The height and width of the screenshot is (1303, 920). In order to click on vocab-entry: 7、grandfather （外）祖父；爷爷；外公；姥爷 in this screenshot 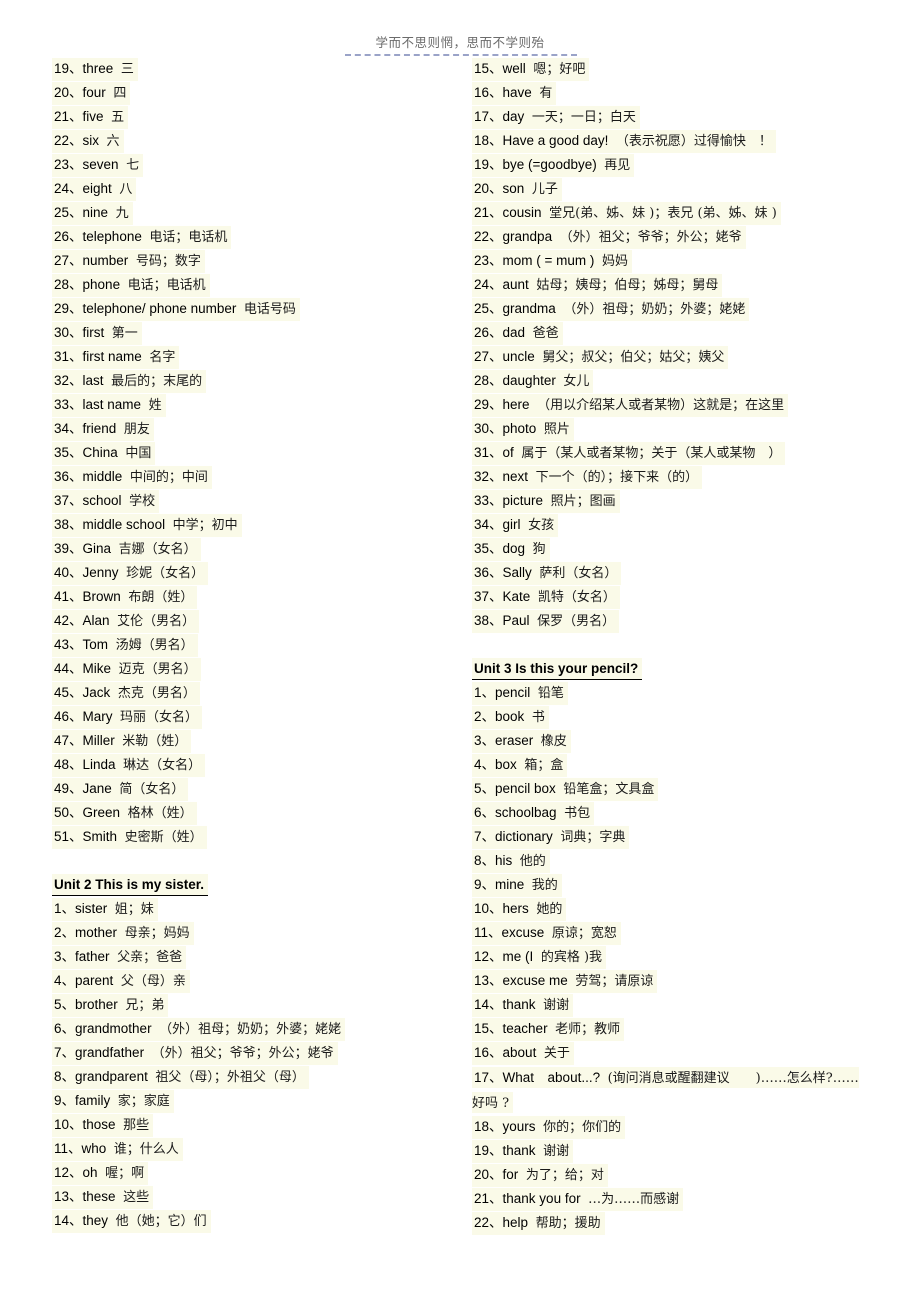, I will do `click(262, 1054)`.